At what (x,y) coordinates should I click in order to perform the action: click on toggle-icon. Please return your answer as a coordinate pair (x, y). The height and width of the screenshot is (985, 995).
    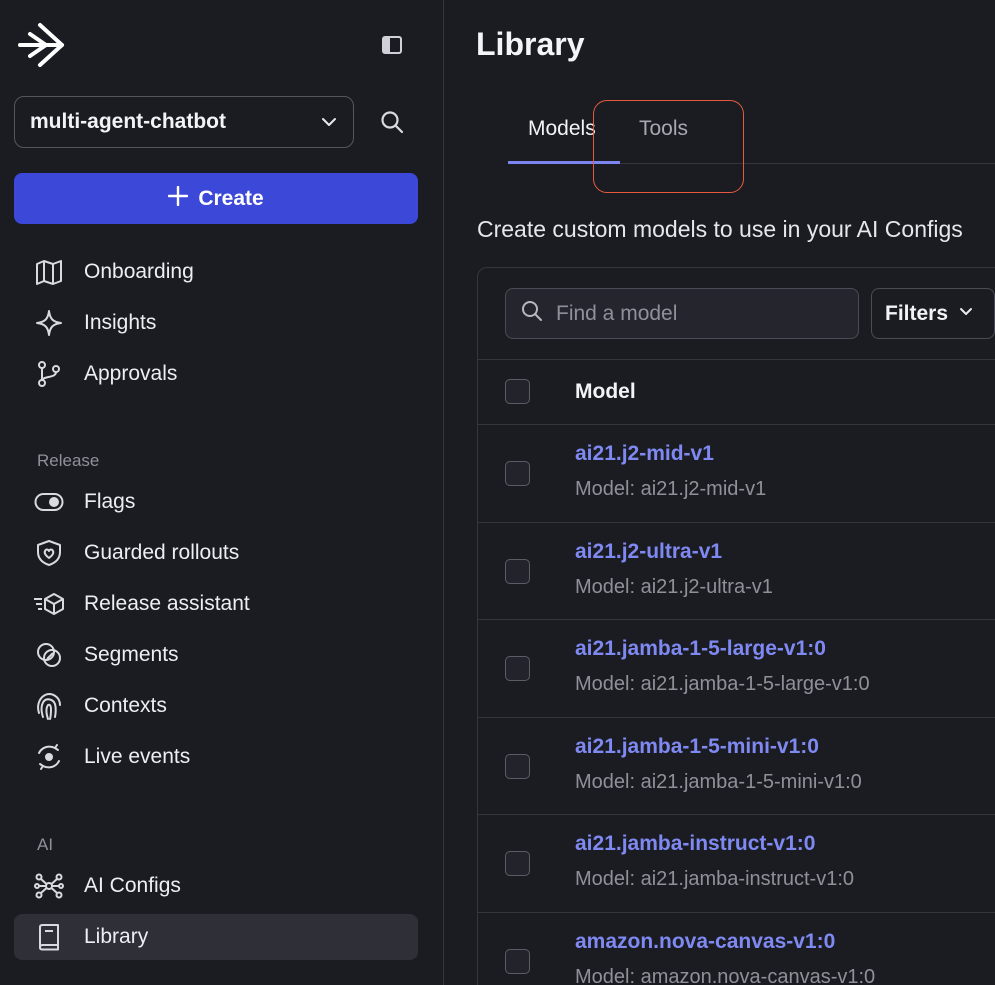
    Looking at the image, I should click on (49, 502).